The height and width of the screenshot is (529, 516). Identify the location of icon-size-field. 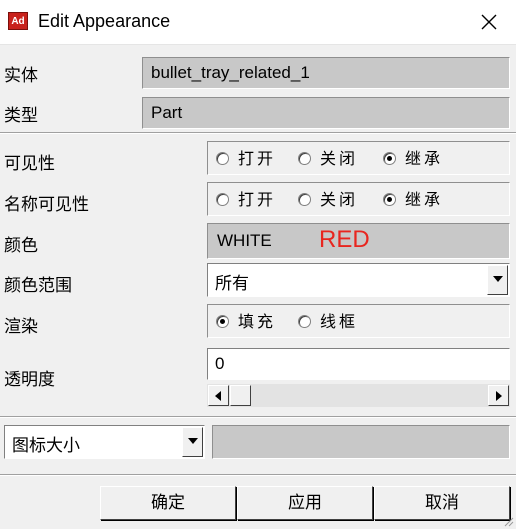
(361, 442).